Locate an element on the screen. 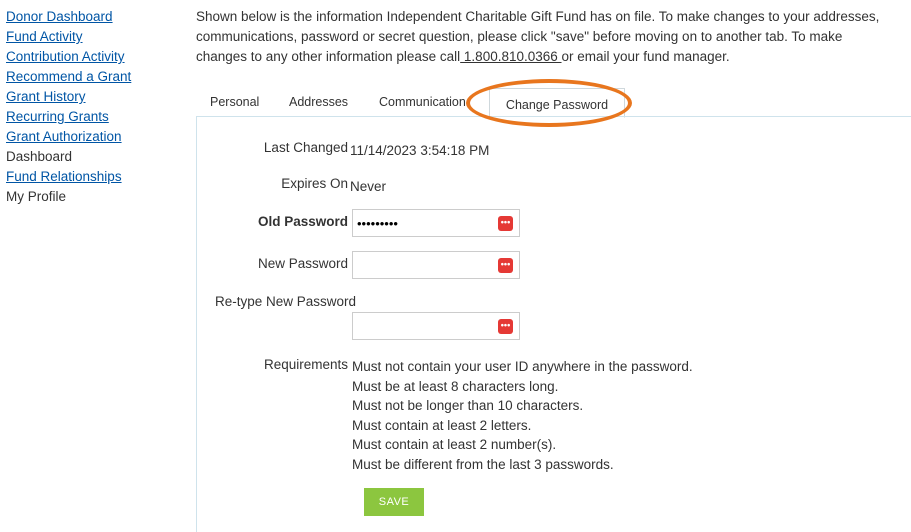 The image size is (911, 532). retype-password-field: ••• is located at coordinates (436, 326).